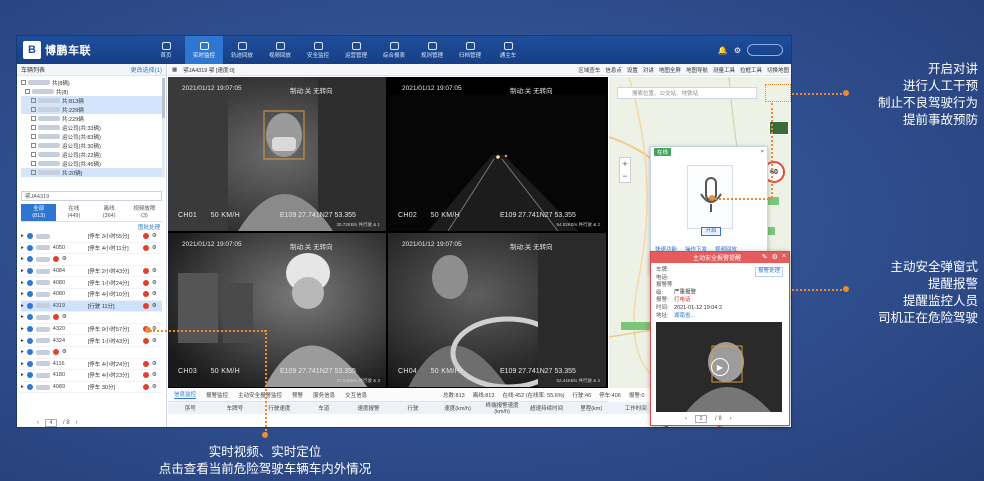 Image resolution: width=984 pixels, height=481 pixels. Describe the element at coordinates (91, 283) in the screenshot. I see `vehicle-row: ▸ 4080 [停车 1小时24分] ⚙` at that location.